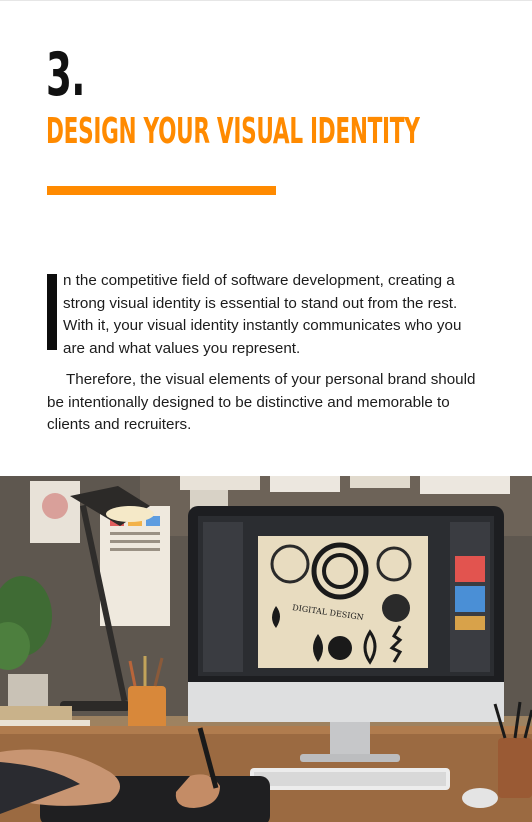 Image resolution: width=532 pixels, height=822 pixels. Describe the element at coordinates (161, 190) in the screenshot. I see `title-underline` at that location.